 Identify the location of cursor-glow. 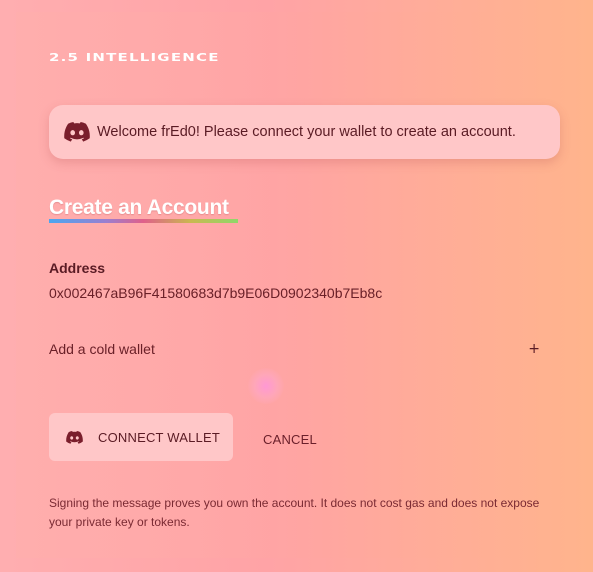
(266, 386).